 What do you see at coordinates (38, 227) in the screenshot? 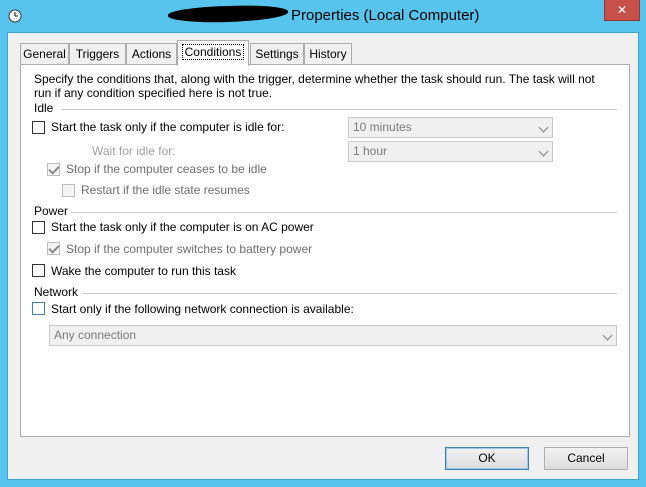
I see `start-on-ac-checkbox` at bounding box center [38, 227].